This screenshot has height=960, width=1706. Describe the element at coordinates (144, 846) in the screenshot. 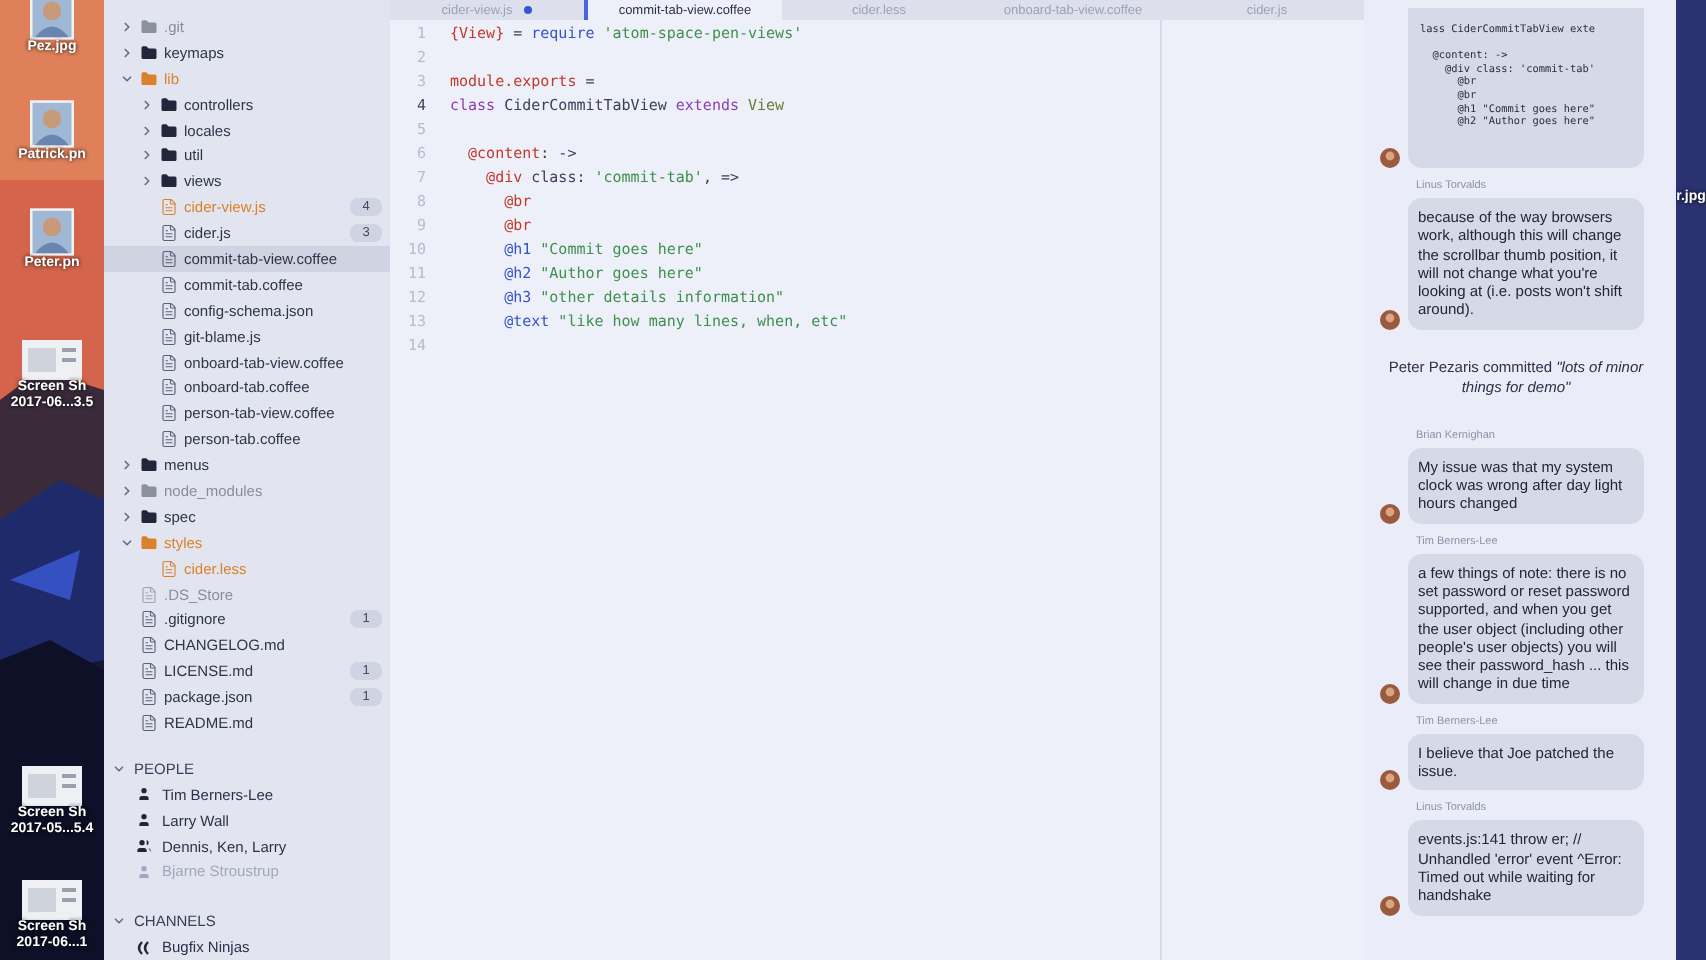

I see `people-icon` at that location.